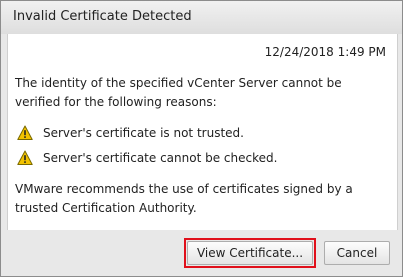 This screenshot has height=277, width=403. Describe the element at coordinates (160, 158) in the screenshot. I see `reason-text: Server's certificate cannot be checked.` at that location.